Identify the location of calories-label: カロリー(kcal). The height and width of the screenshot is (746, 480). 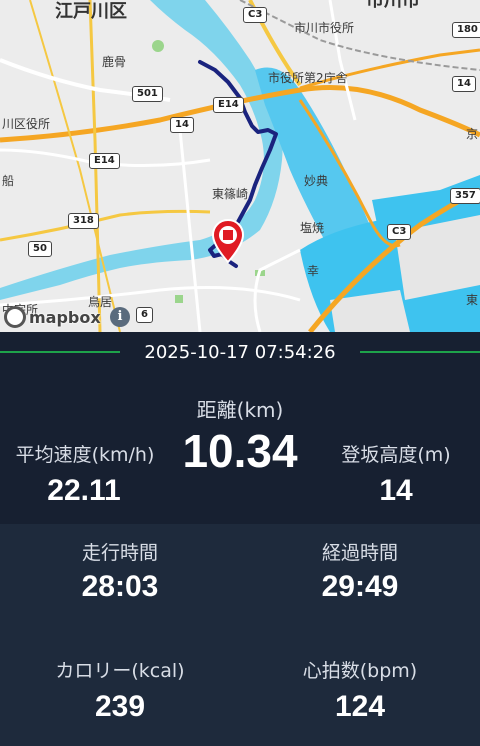
(120, 671).